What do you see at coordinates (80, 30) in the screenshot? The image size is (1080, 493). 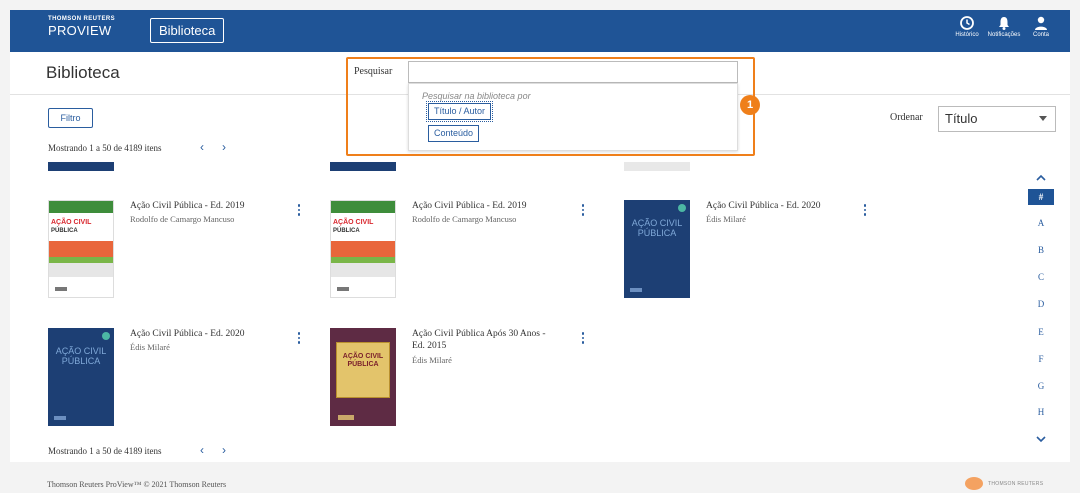 I see `brand-product: PROVIEW` at bounding box center [80, 30].